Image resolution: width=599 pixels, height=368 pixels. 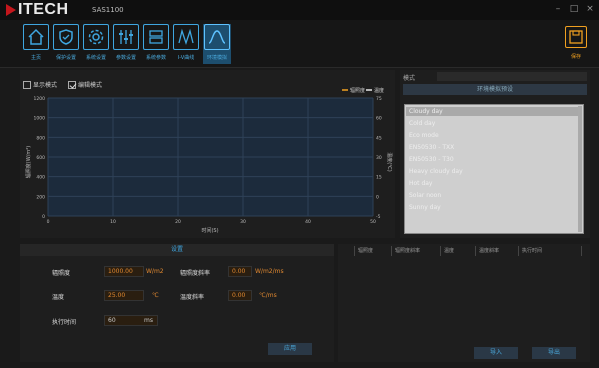 I want to click on right-tick-label: 30, so click(x=379, y=158).